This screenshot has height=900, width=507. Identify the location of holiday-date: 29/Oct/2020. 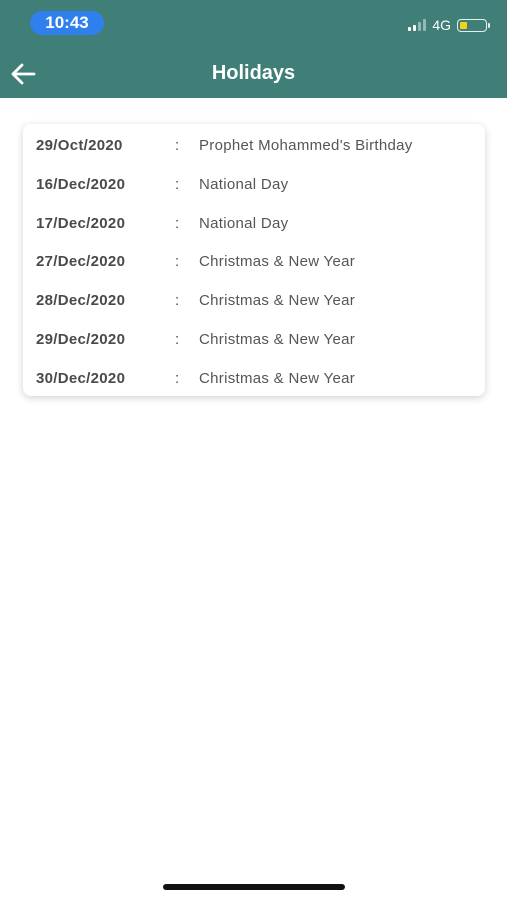
(79, 145).